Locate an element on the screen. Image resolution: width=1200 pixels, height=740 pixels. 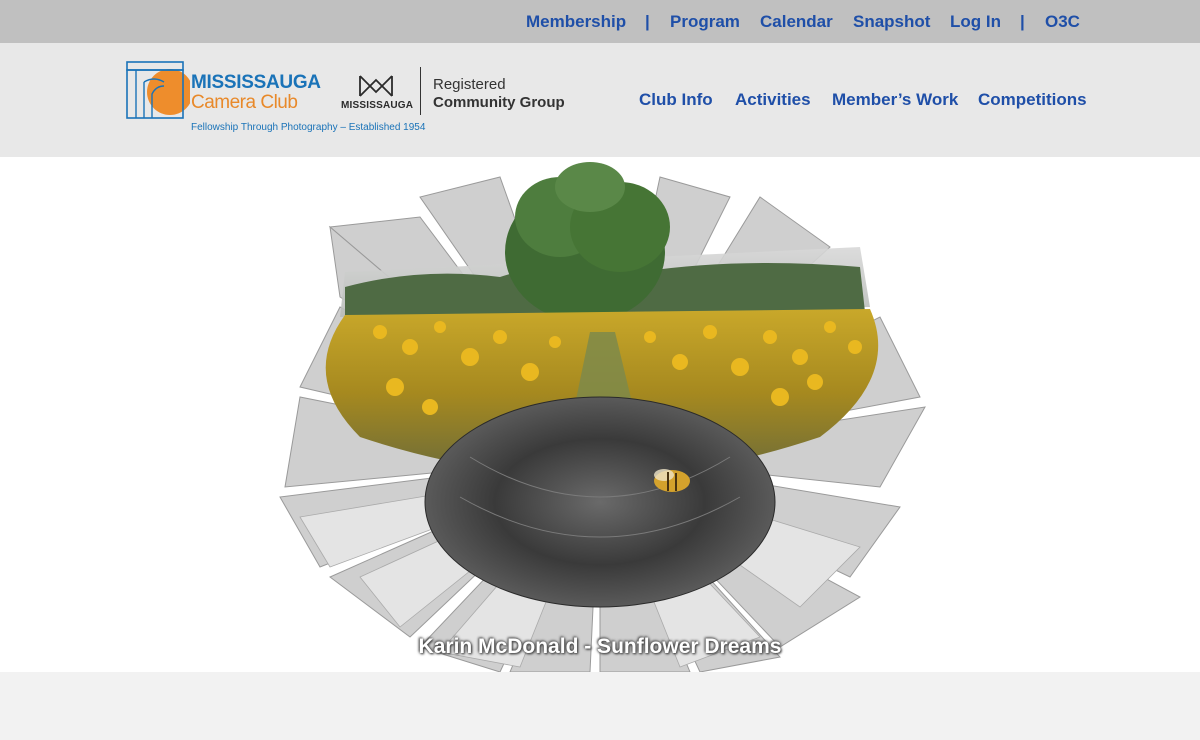
camera-outline-icon is located at coordinates (158, 90).